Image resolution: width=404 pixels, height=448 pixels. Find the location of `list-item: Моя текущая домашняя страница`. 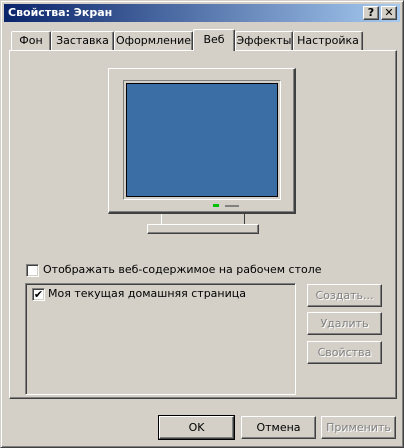

list-item: Моя текущая домашняя страница is located at coordinates (147, 293).